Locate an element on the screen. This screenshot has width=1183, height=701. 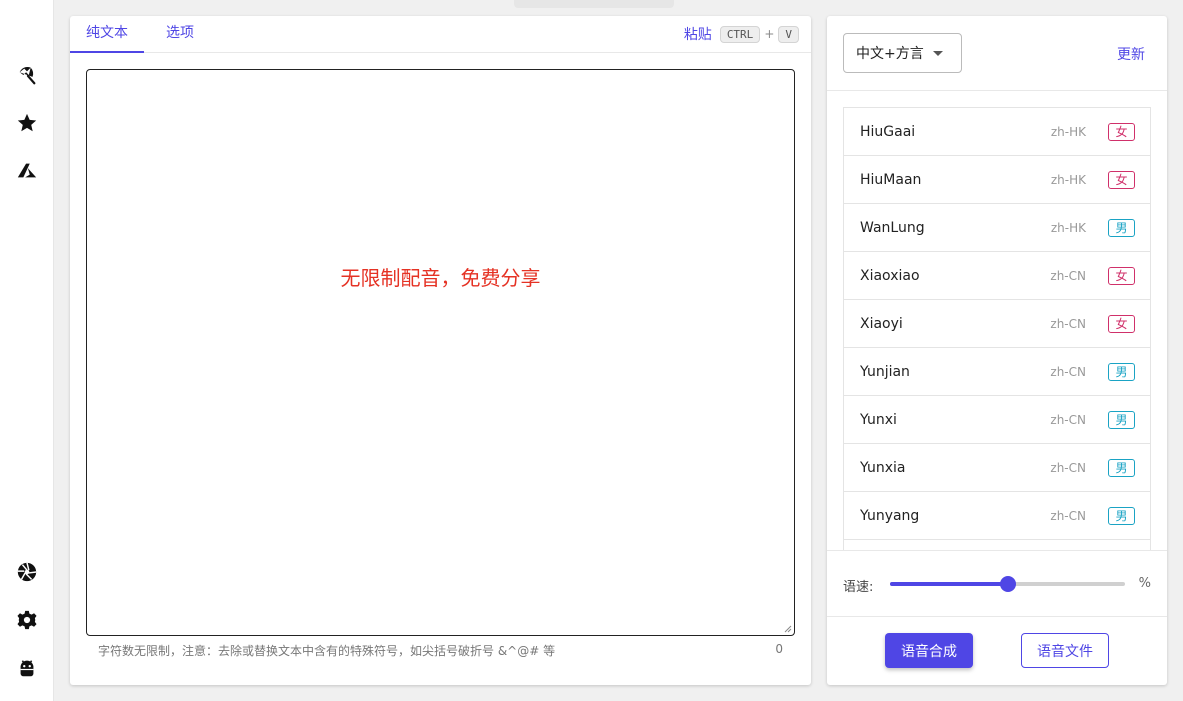
language-select: 中文+方言 is located at coordinates (902, 53).